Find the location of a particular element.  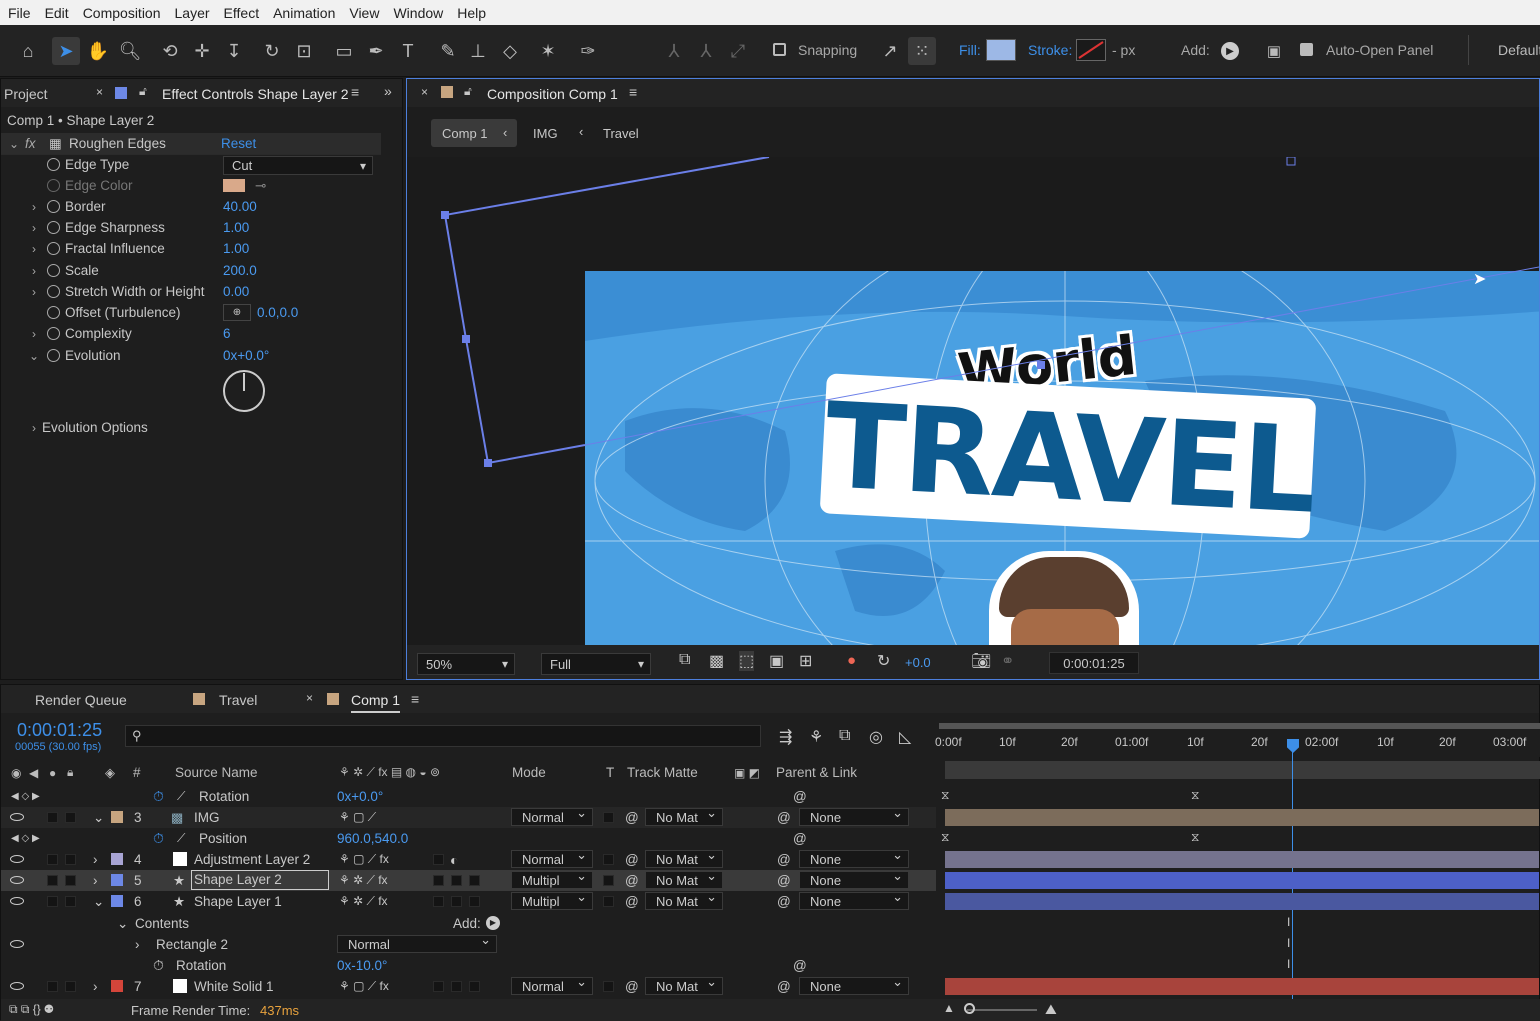

add-shape-icon: ▶ is located at coordinates (1230, 51).